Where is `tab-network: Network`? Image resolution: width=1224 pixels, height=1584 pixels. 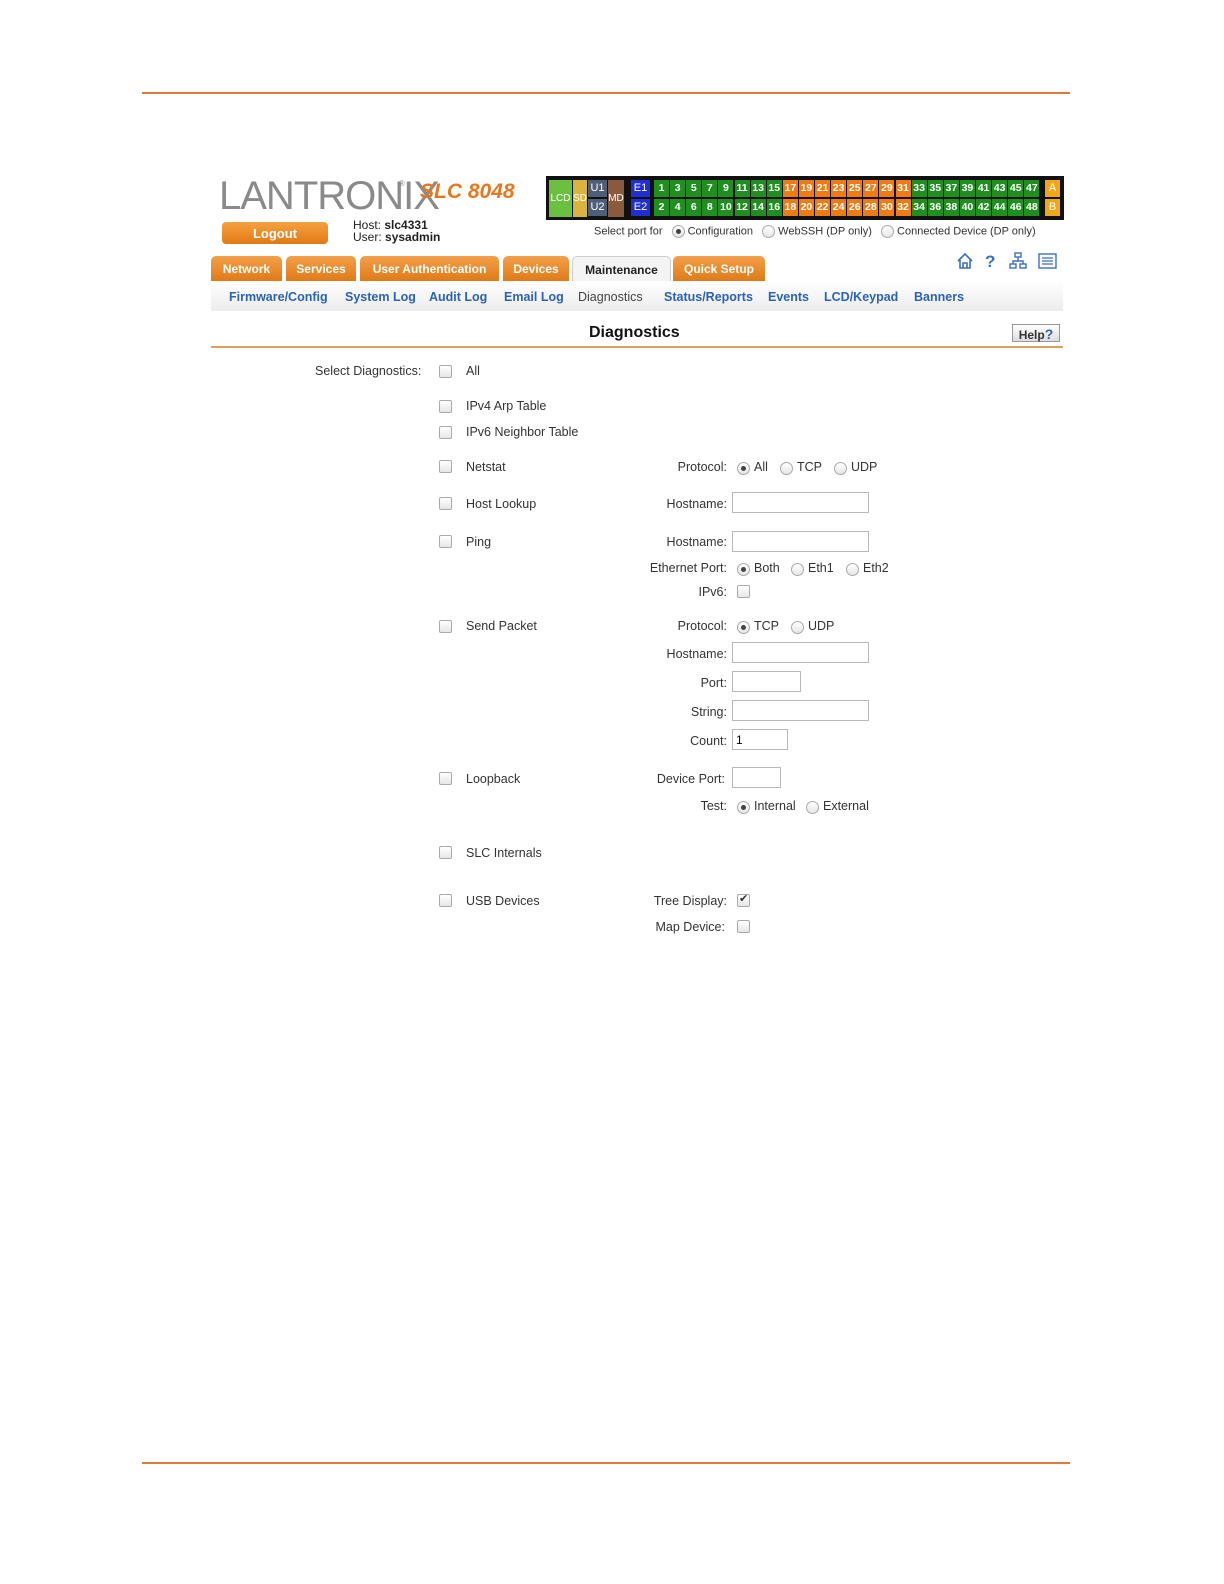 tab-network: Network is located at coordinates (246, 268).